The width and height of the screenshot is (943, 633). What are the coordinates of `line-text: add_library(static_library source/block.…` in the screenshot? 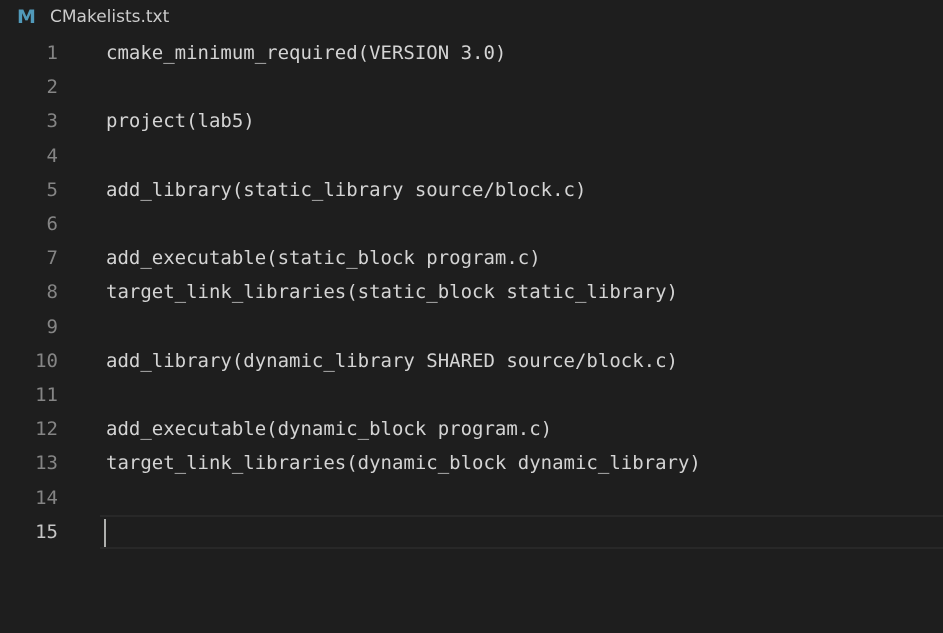 It's located at (346, 190).